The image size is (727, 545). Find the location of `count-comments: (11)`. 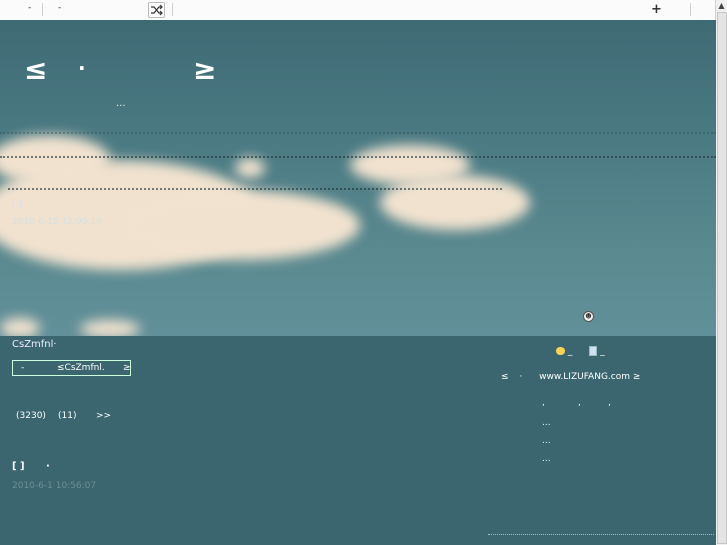

count-comments: (11) is located at coordinates (67, 416).